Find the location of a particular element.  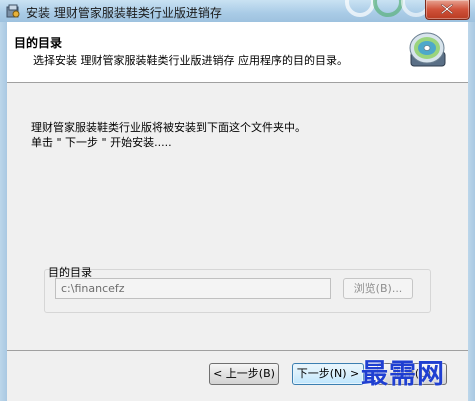

next-button: 下一步(N) > is located at coordinates (328, 374).